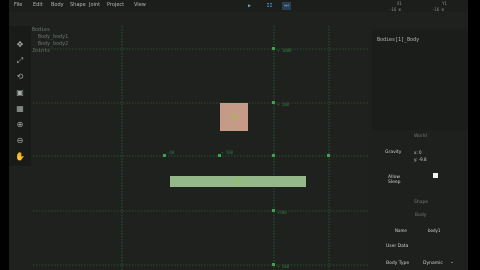 The height and width of the screenshot is (270, 480). What do you see at coordinates (401, 230) in the screenshot?
I see `name-label: Name` at bounding box center [401, 230].